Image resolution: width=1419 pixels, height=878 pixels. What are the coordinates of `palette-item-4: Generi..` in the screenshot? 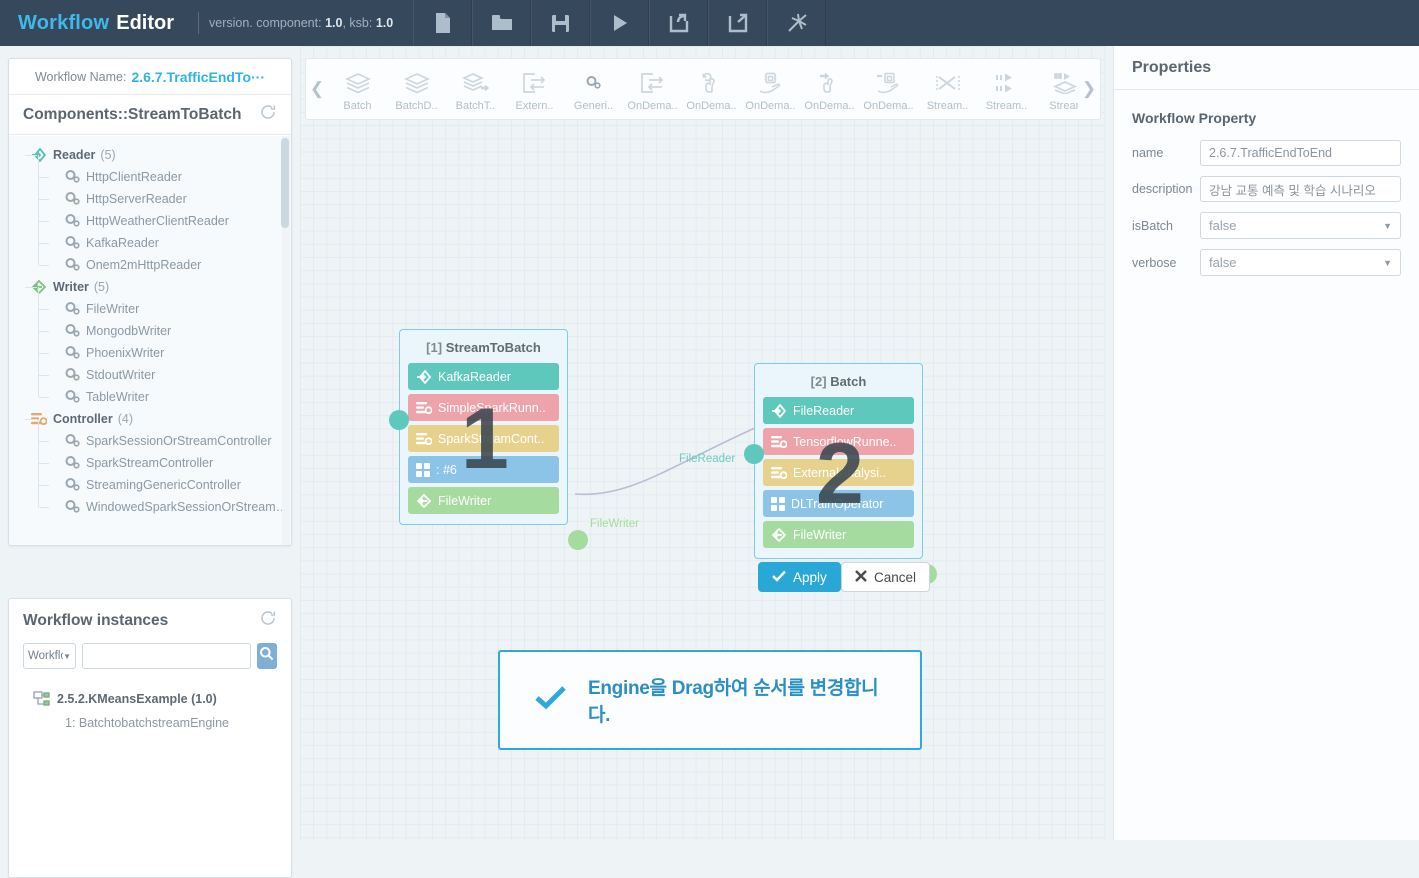 It's located at (593, 89).